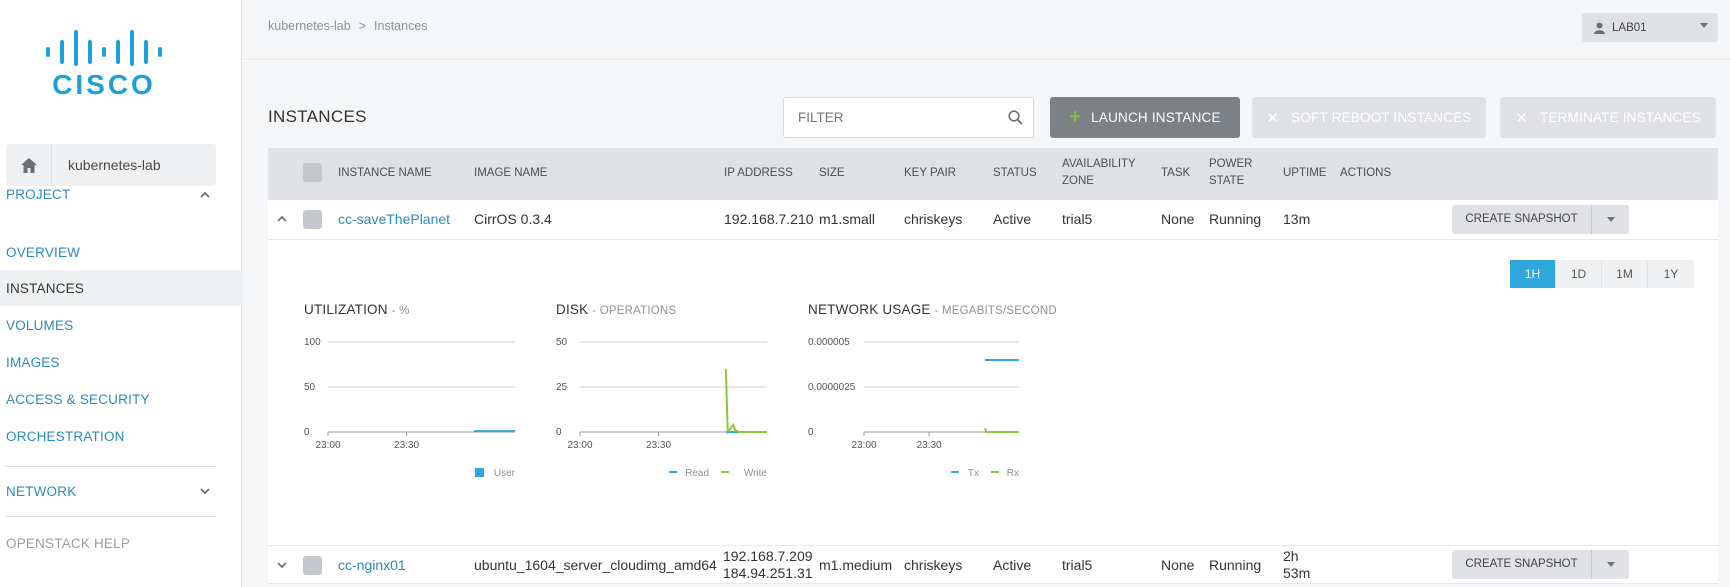  What do you see at coordinates (1533, 274) in the screenshot?
I see `range-1h: 1H` at bounding box center [1533, 274].